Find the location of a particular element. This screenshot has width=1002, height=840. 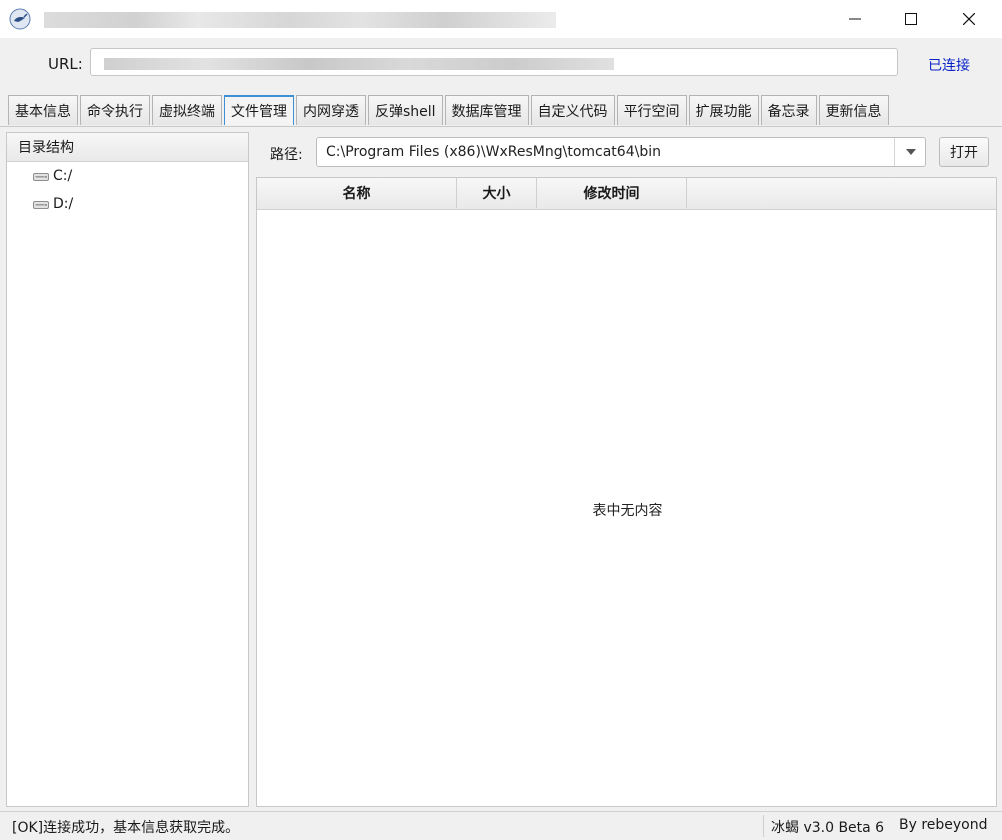

tab-virtual-terminal: 虚拟终端 is located at coordinates (187, 110).